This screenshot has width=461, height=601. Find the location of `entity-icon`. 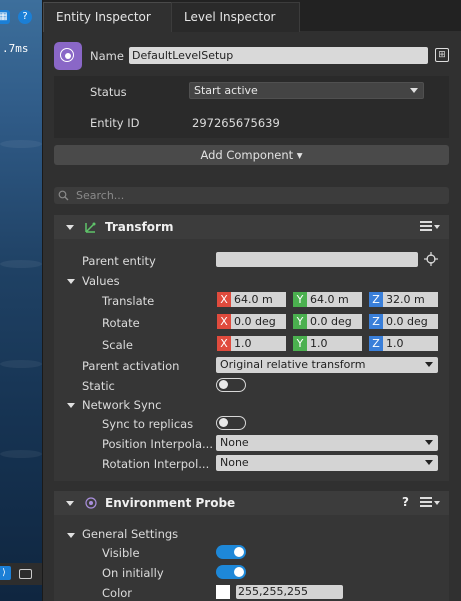

entity-icon is located at coordinates (68, 56).